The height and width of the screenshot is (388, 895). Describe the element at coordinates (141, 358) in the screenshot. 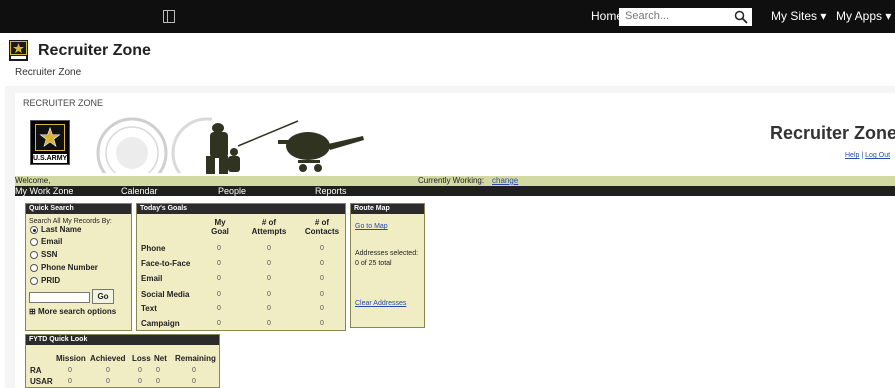

I see `fytd-col-loss: Loss` at that location.